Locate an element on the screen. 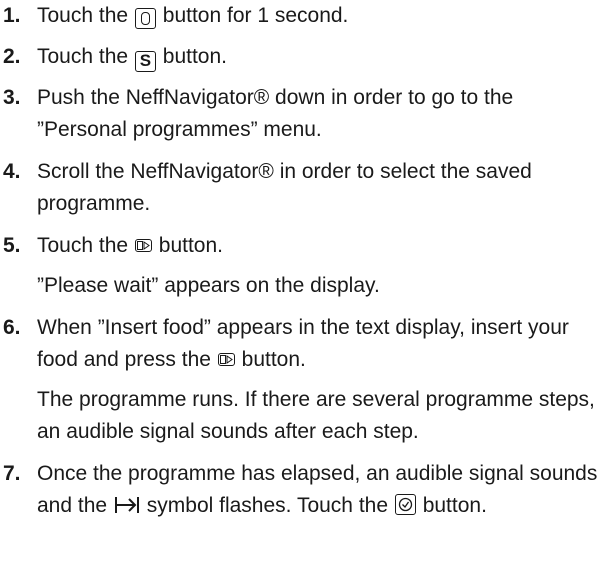  step-number: 7. is located at coordinates (12, 473).